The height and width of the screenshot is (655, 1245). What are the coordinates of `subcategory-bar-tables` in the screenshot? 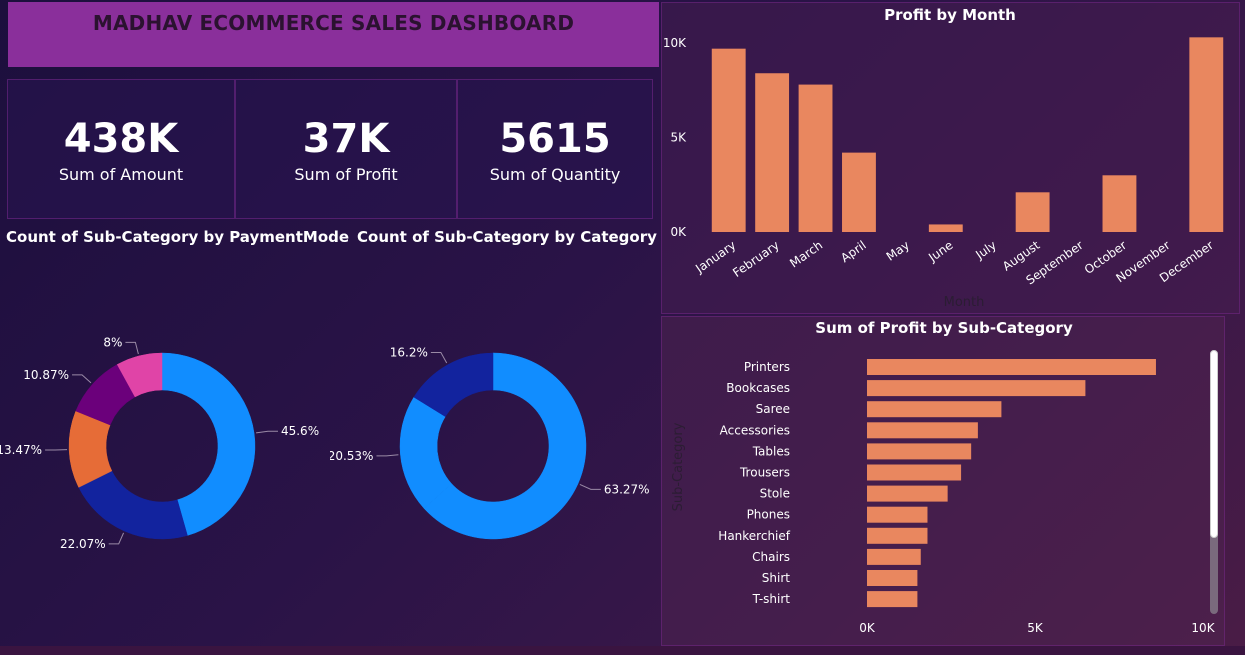 It's located at (919, 451).